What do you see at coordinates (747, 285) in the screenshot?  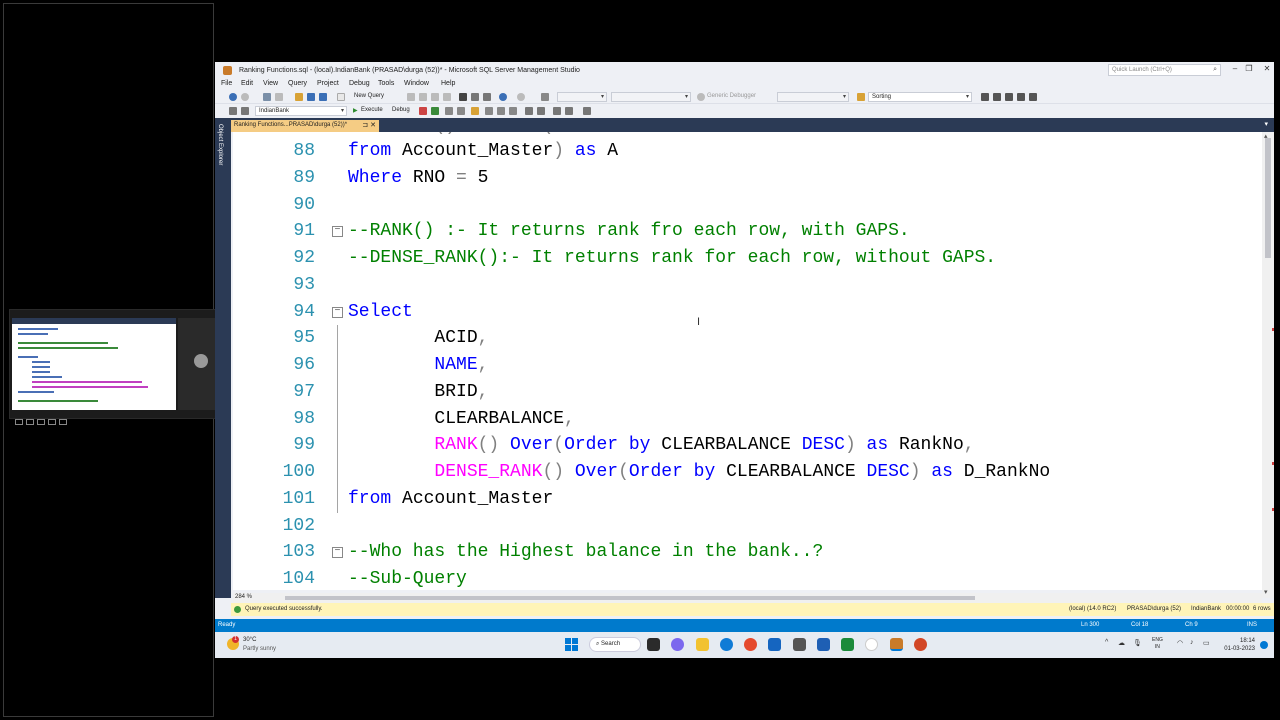 I see `code-line: 93` at bounding box center [747, 285].